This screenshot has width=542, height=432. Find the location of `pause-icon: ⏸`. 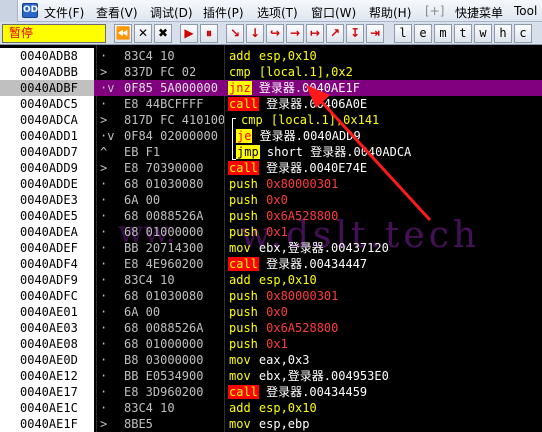

pause-icon: ⏸ is located at coordinates (209, 33).